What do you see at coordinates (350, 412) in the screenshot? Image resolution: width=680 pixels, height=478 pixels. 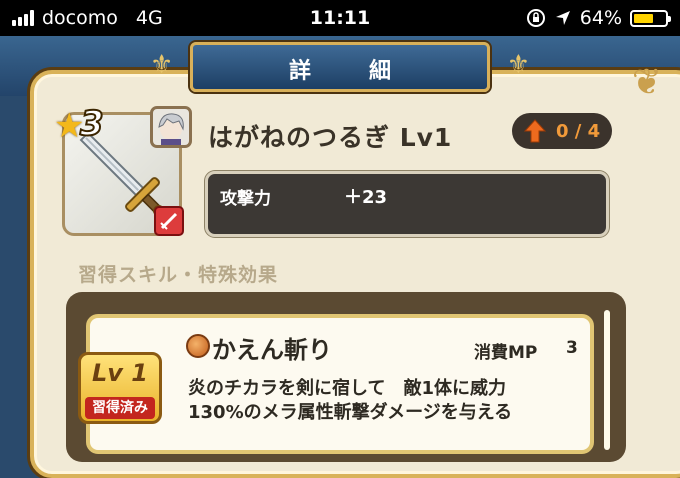 I see `skill-description-line-2: 130%のメラ属性斬撃ダメージを与える` at bounding box center [350, 412].